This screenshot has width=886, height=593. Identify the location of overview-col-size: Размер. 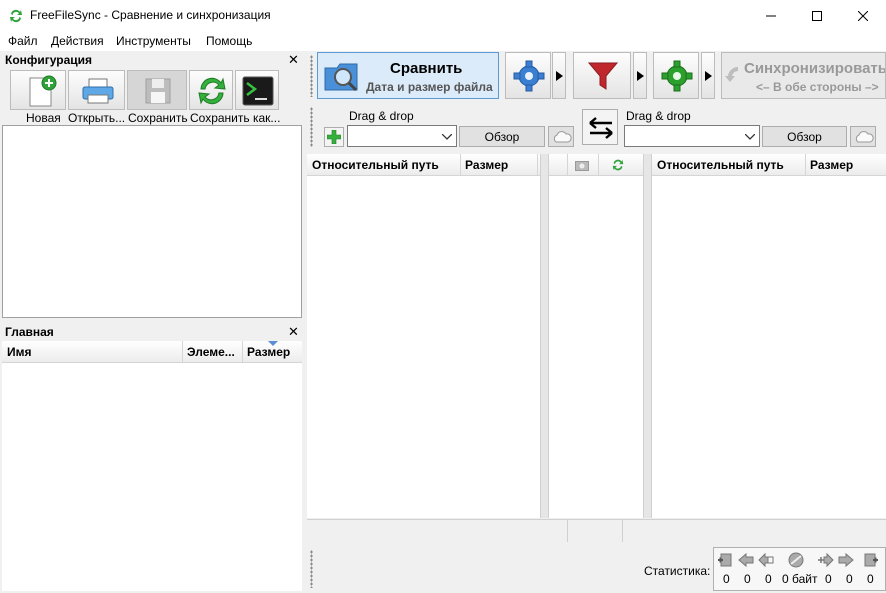
(268, 352).